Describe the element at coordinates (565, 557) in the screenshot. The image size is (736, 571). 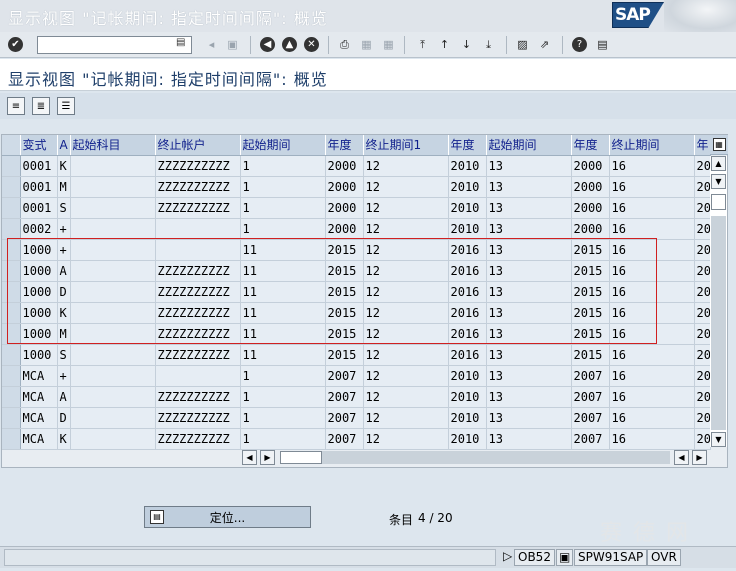
I see `system-info-icon: ▣` at that location.